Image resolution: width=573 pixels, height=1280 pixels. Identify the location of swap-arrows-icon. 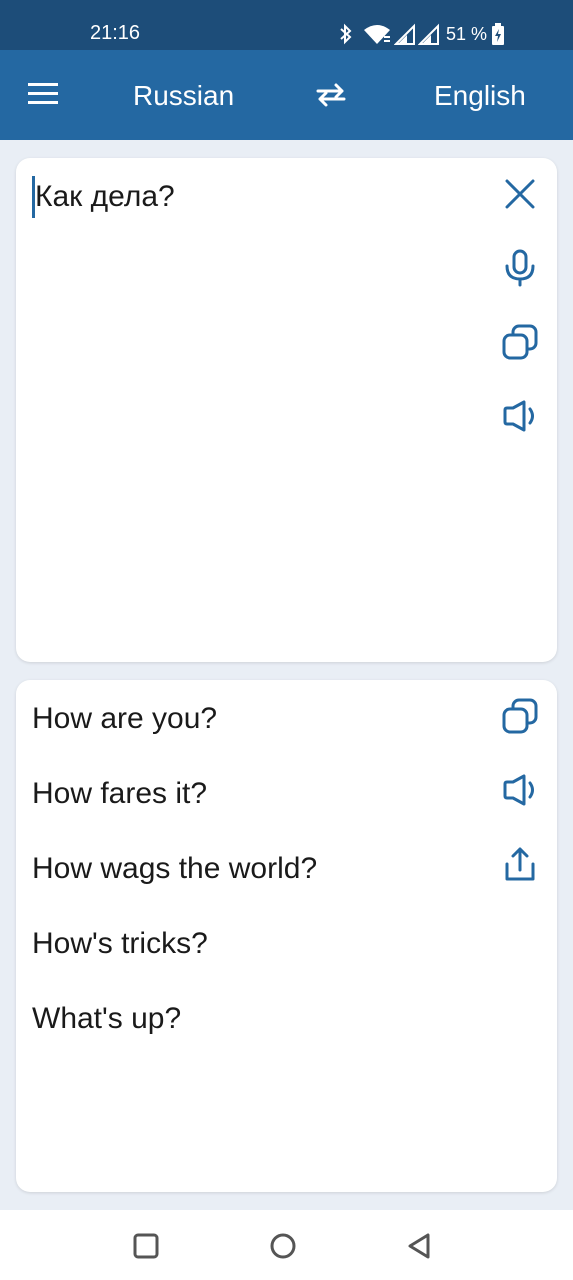
(331, 95).